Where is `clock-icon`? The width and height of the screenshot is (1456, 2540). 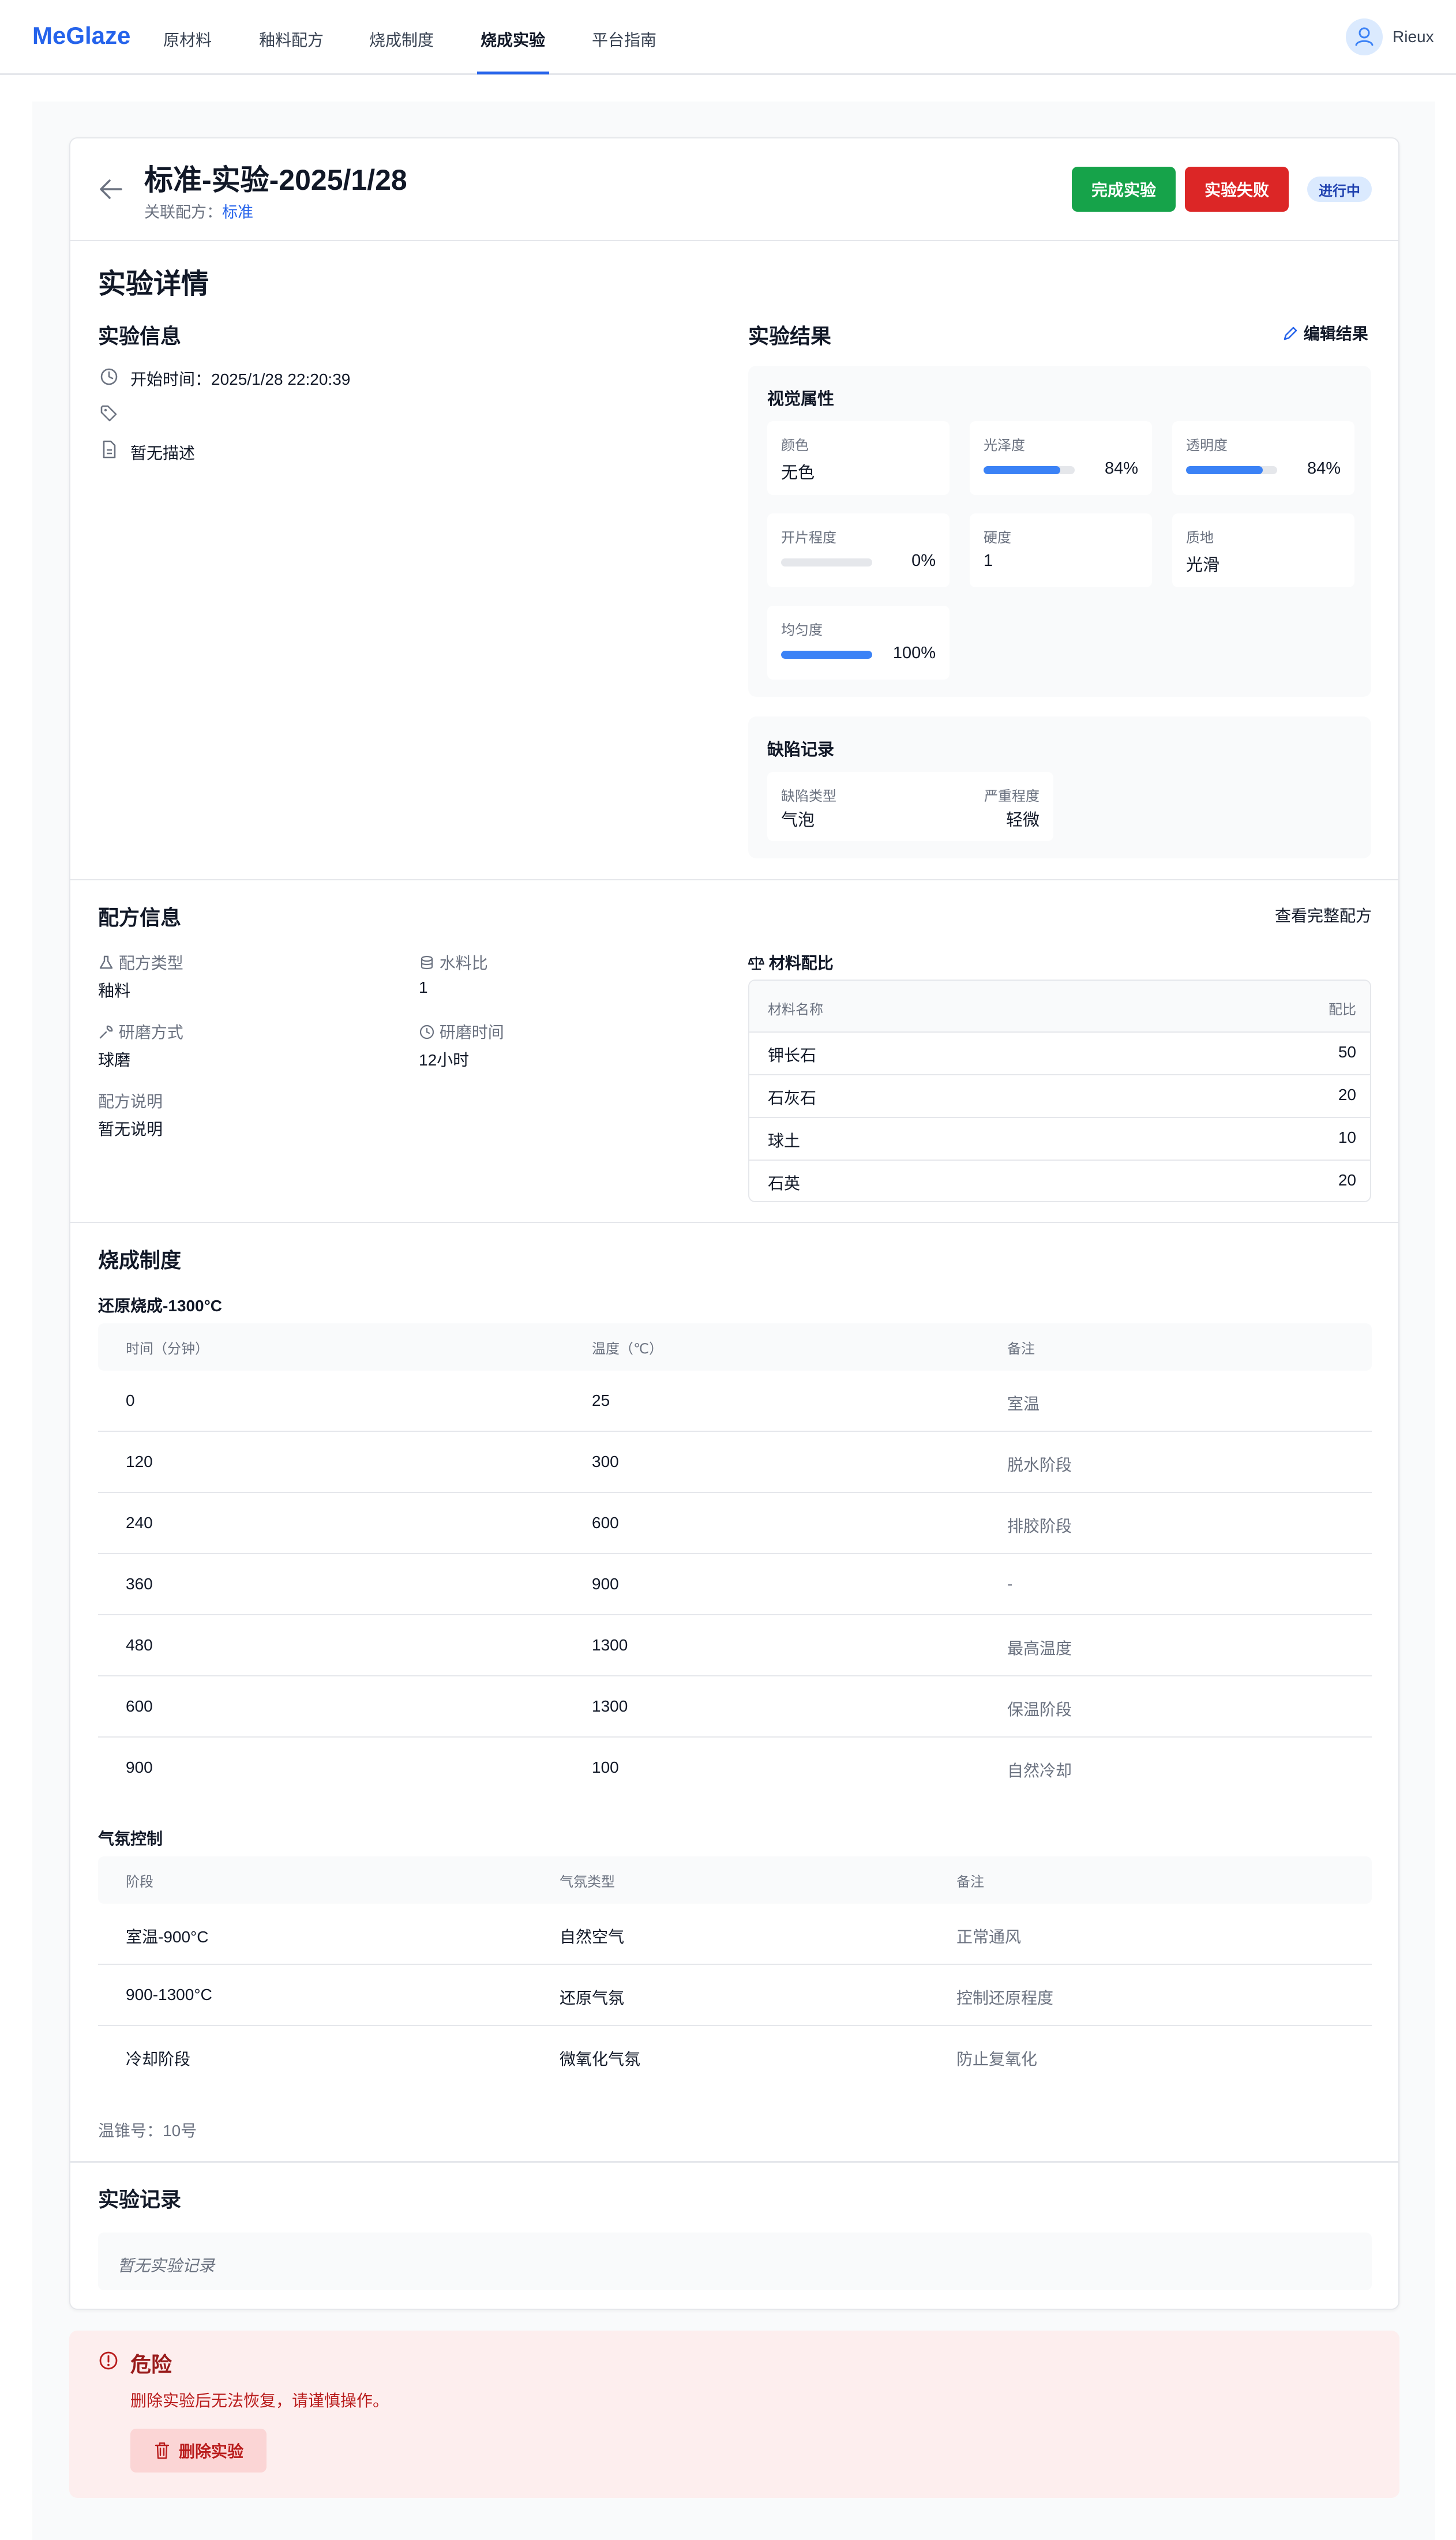
clock-icon is located at coordinates (426, 1032).